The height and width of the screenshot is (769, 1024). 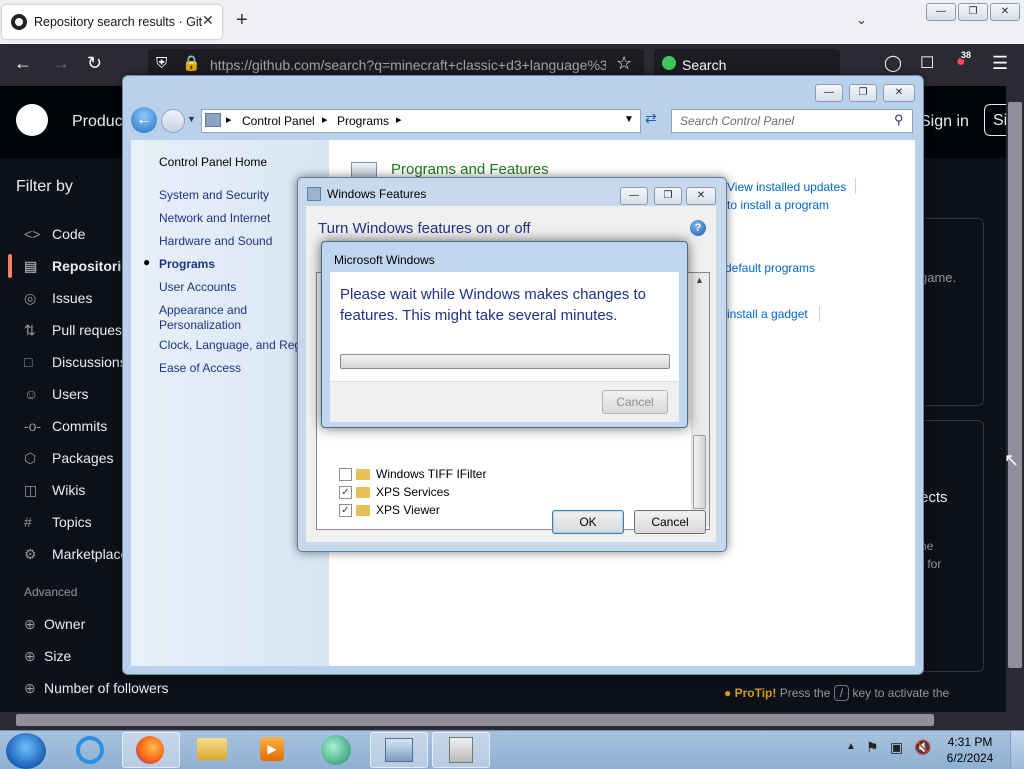 I want to click on search-icon: ⚲, so click(x=899, y=120).